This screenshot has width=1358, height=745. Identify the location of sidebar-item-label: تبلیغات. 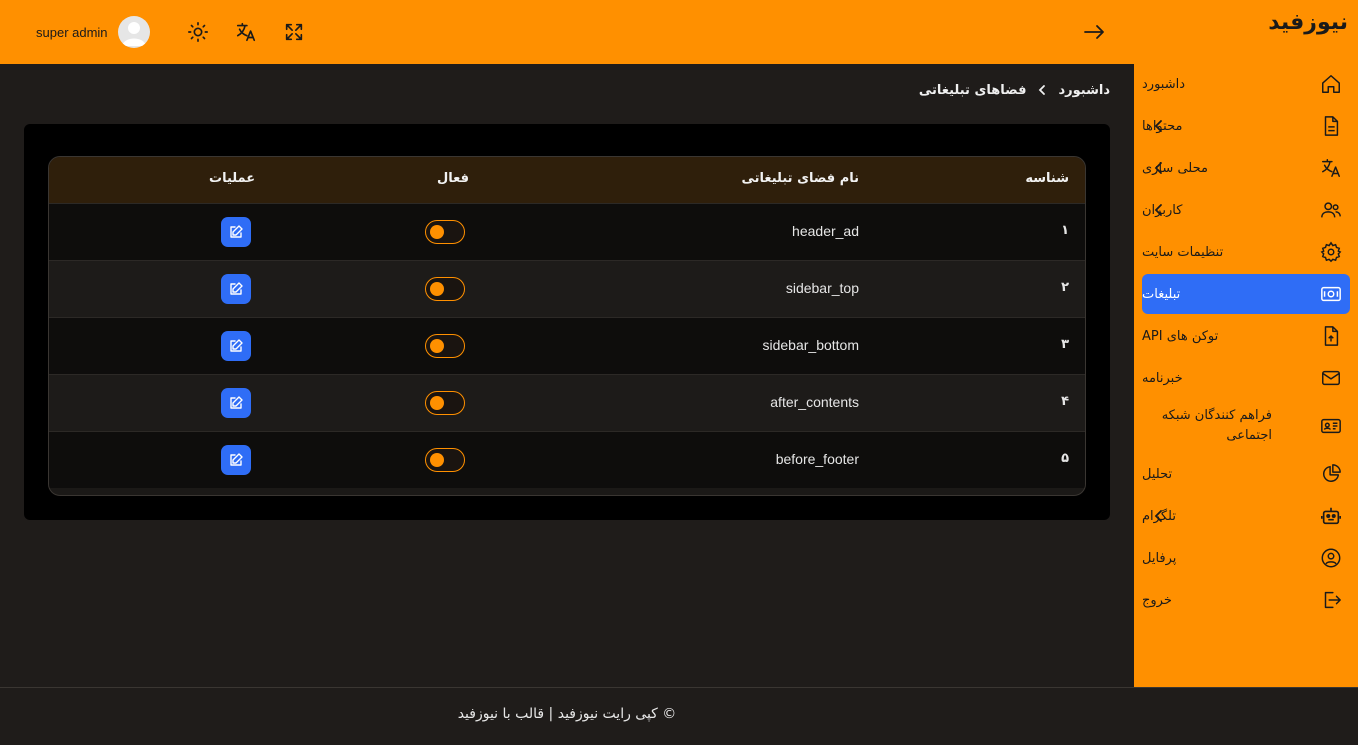
(1161, 294).